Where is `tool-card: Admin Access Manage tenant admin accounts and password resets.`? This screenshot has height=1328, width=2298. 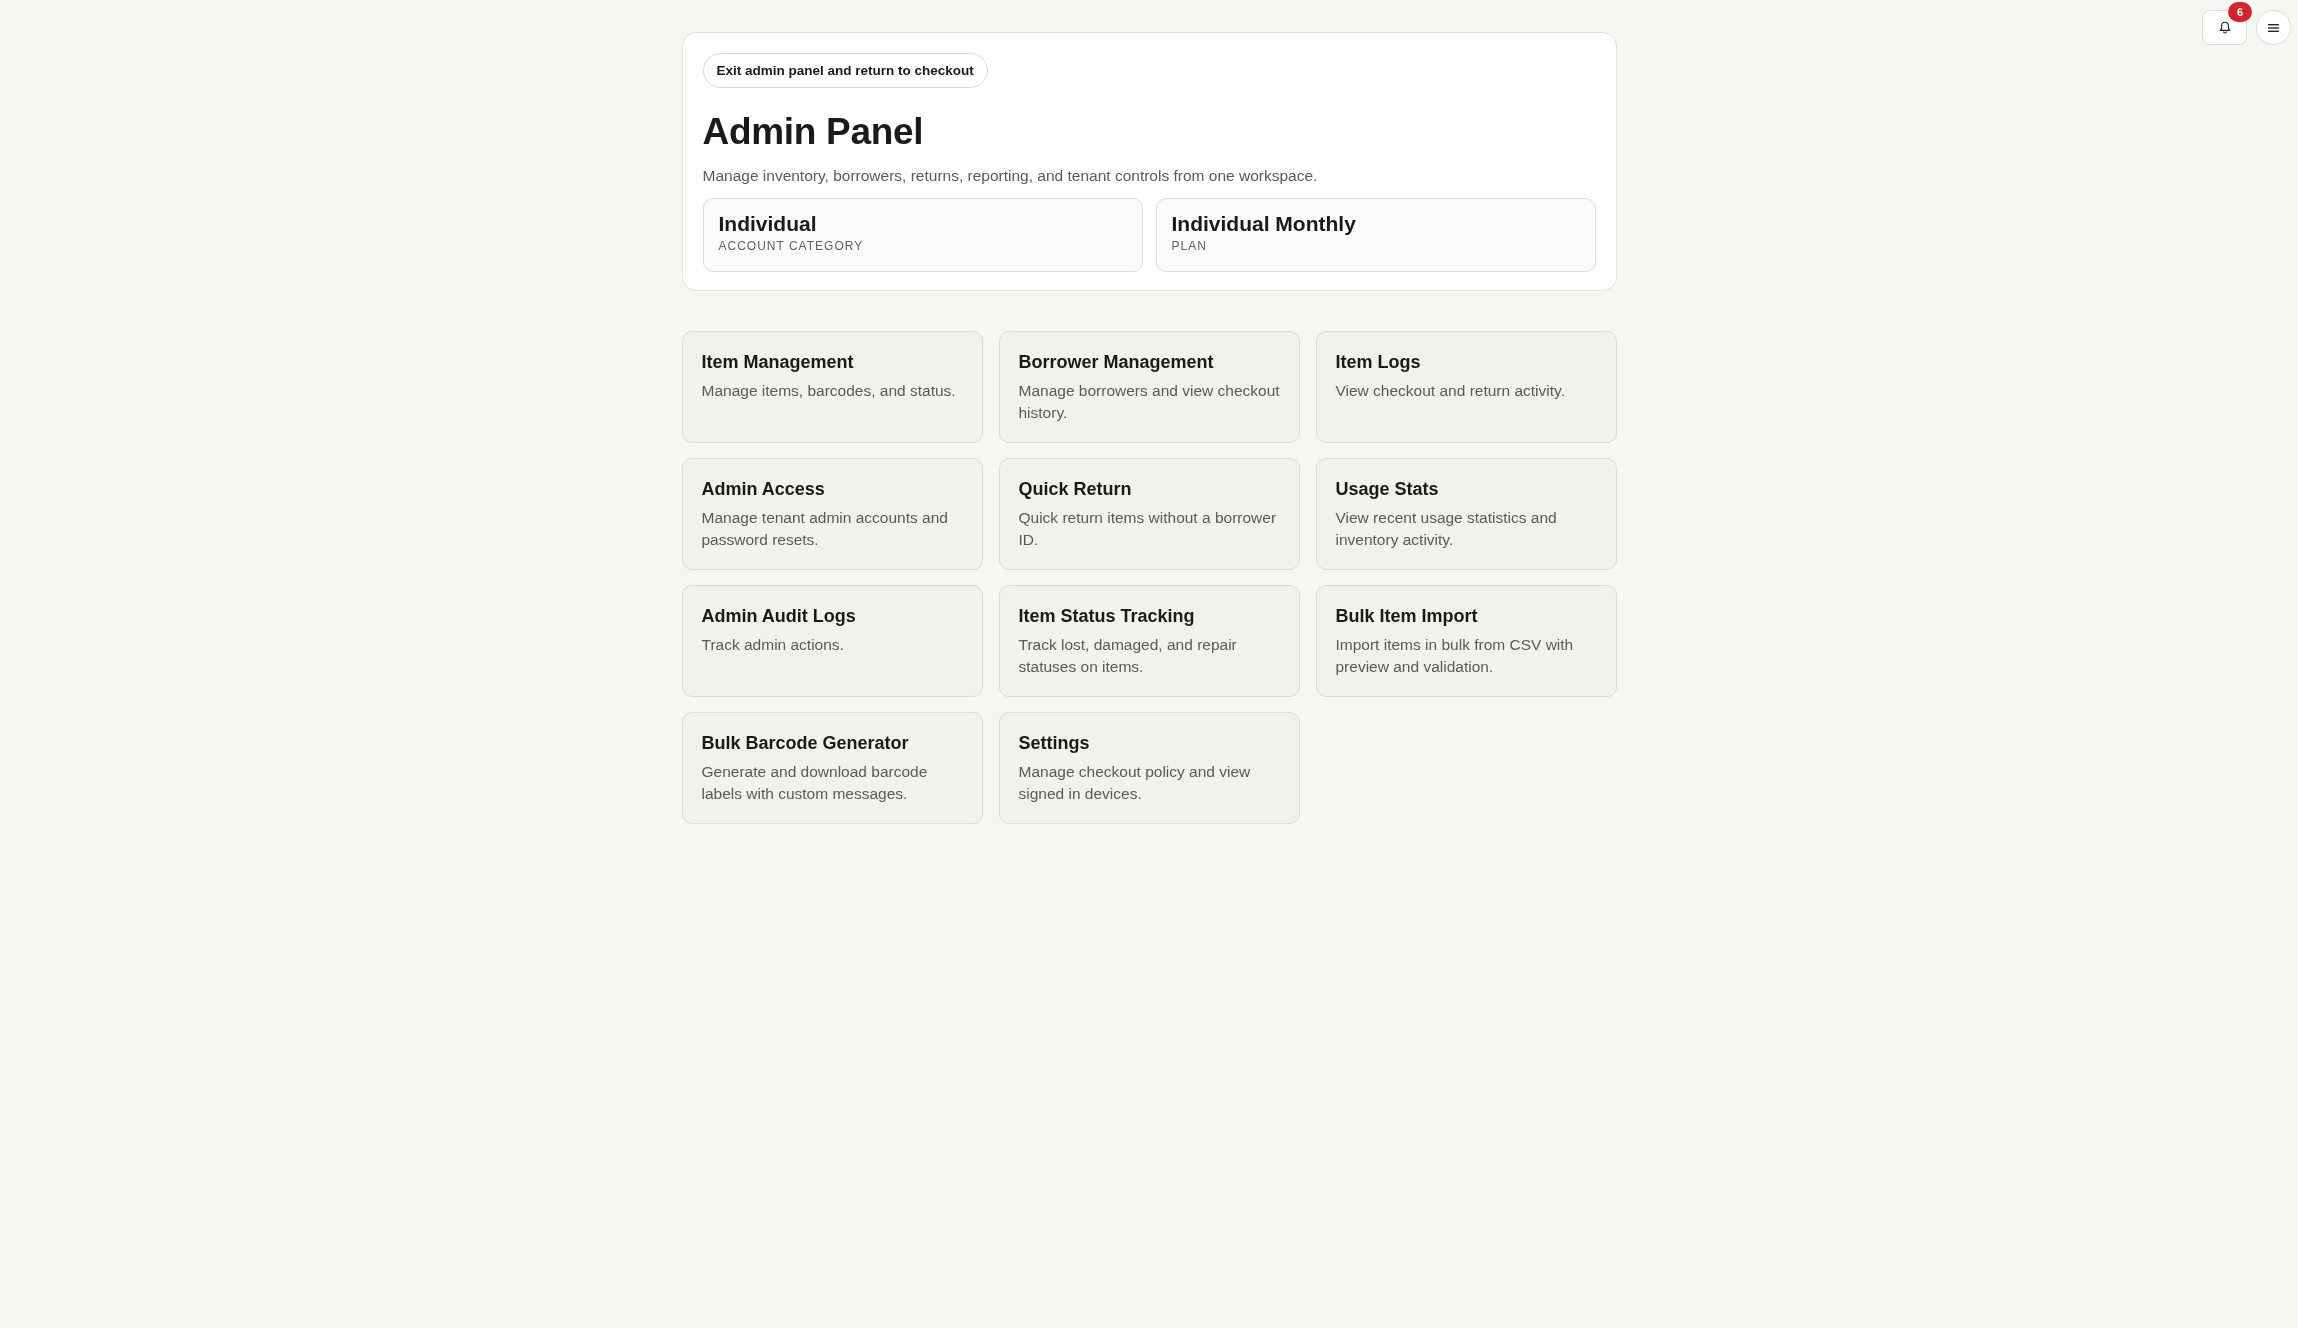 tool-card: Admin Access Manage tenant admin accounts and password resets. is located at coordinates (832, 514).